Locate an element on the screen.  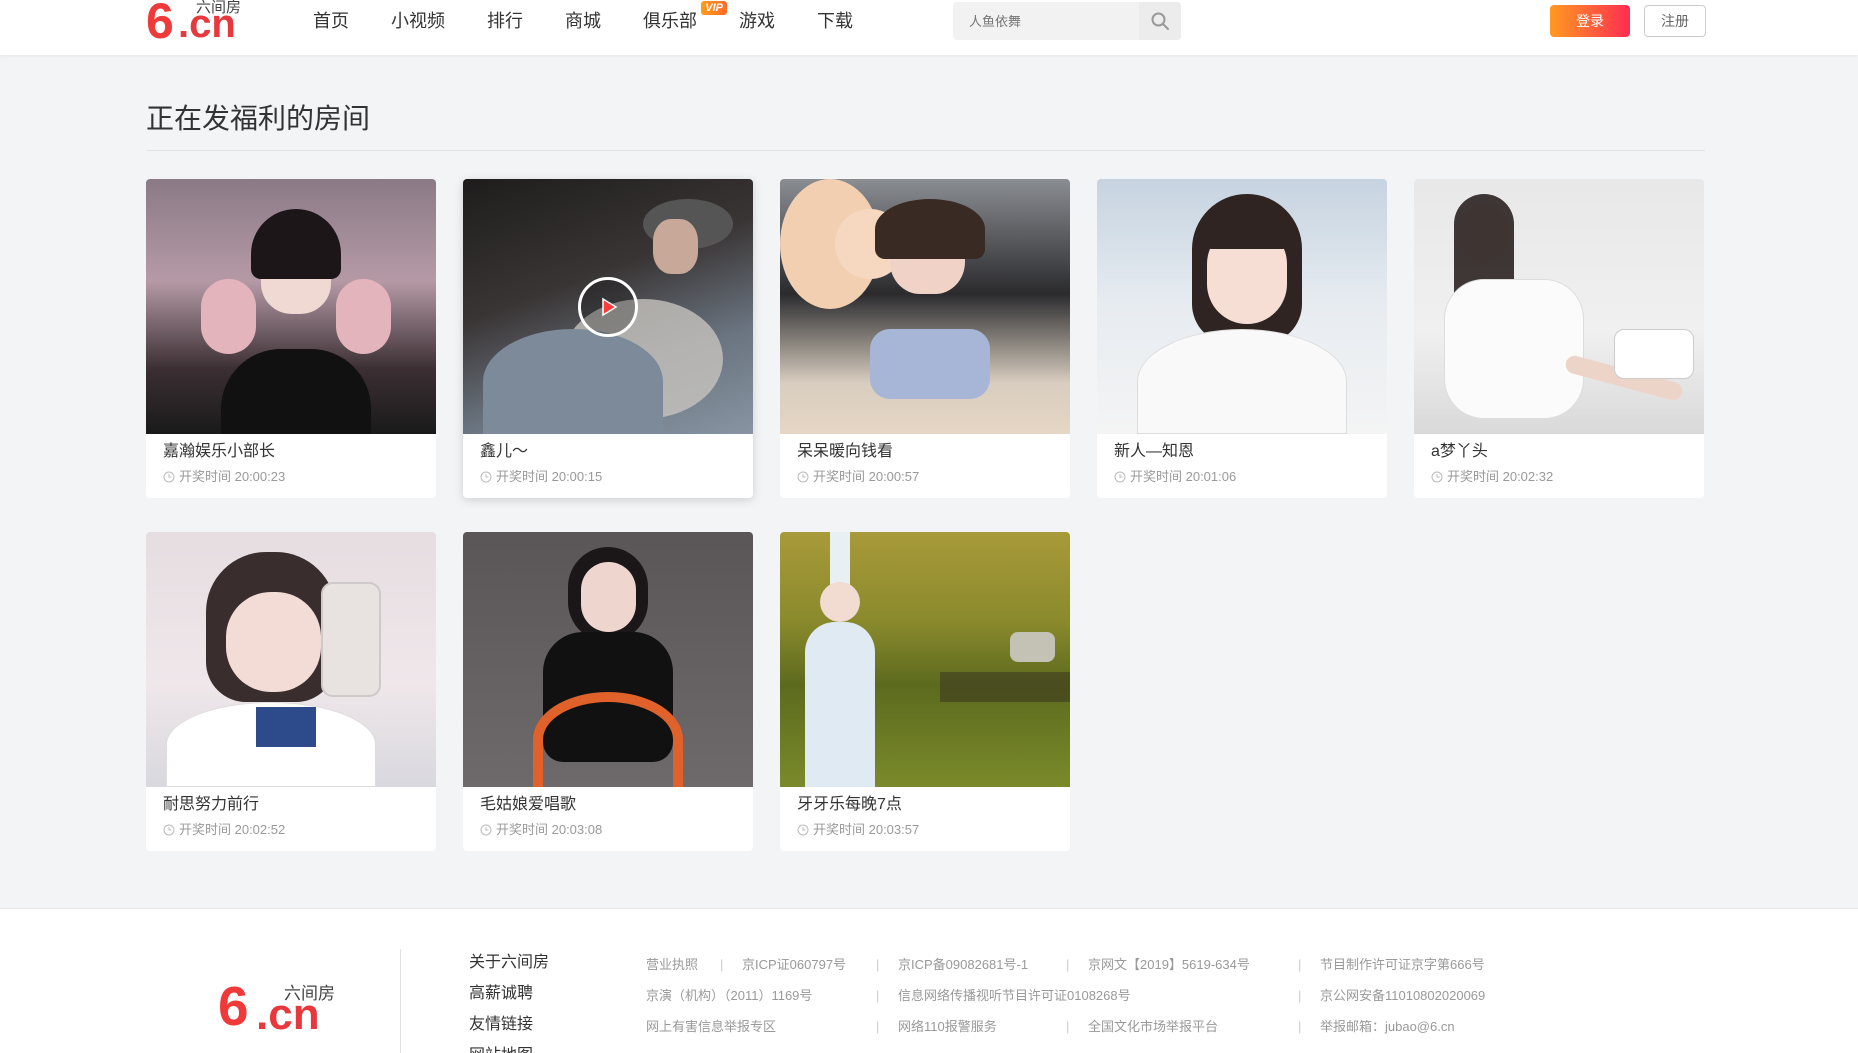
license-netculture: 京网文【2019】5619-634号 is located at coordinates (1169, 964).